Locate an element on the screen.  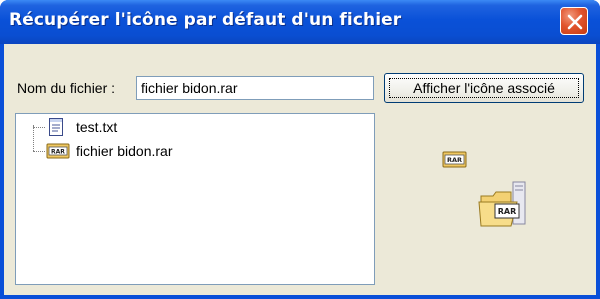
focus-rectangle is located at coordinates (484, 88).